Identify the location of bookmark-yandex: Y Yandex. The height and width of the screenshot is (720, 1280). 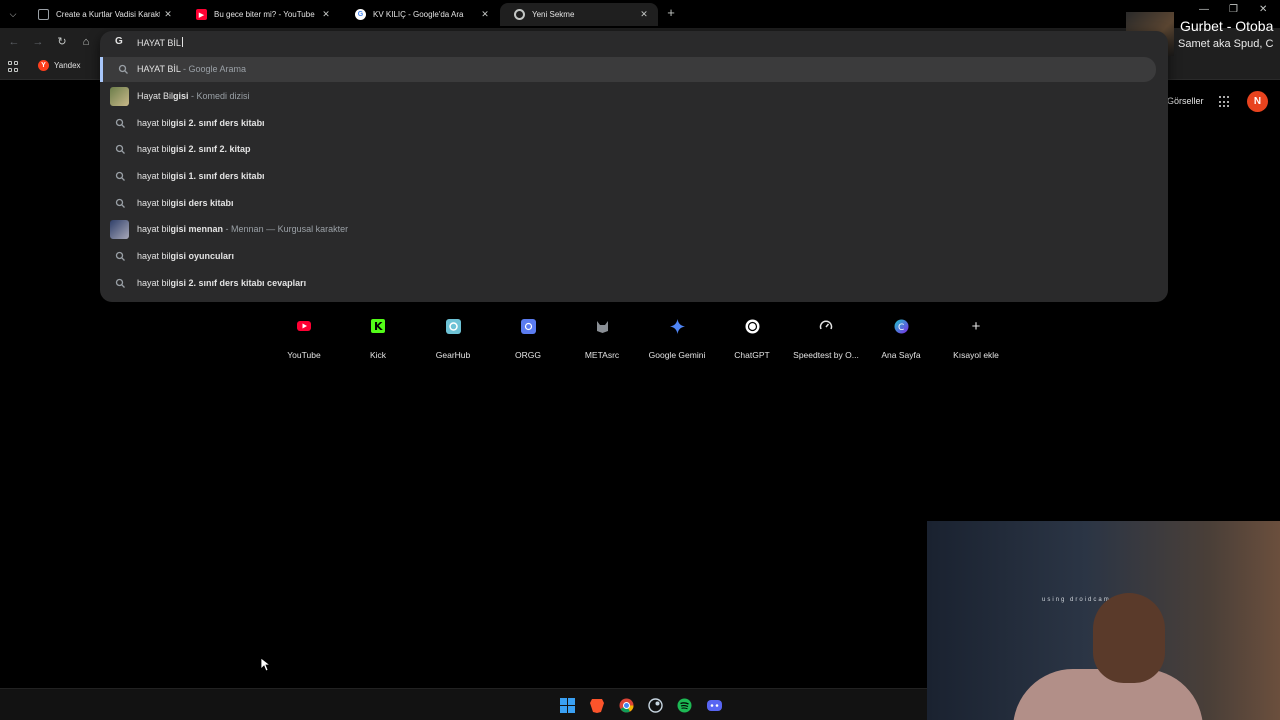
(59, 65).